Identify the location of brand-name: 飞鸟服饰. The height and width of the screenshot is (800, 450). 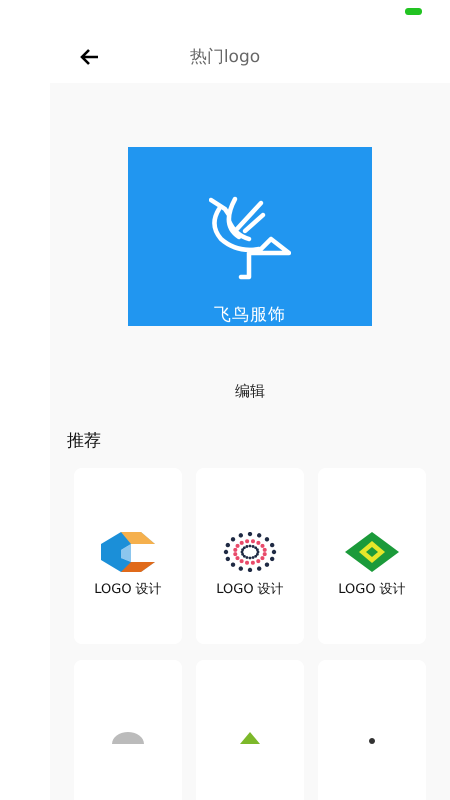
(250, 315).